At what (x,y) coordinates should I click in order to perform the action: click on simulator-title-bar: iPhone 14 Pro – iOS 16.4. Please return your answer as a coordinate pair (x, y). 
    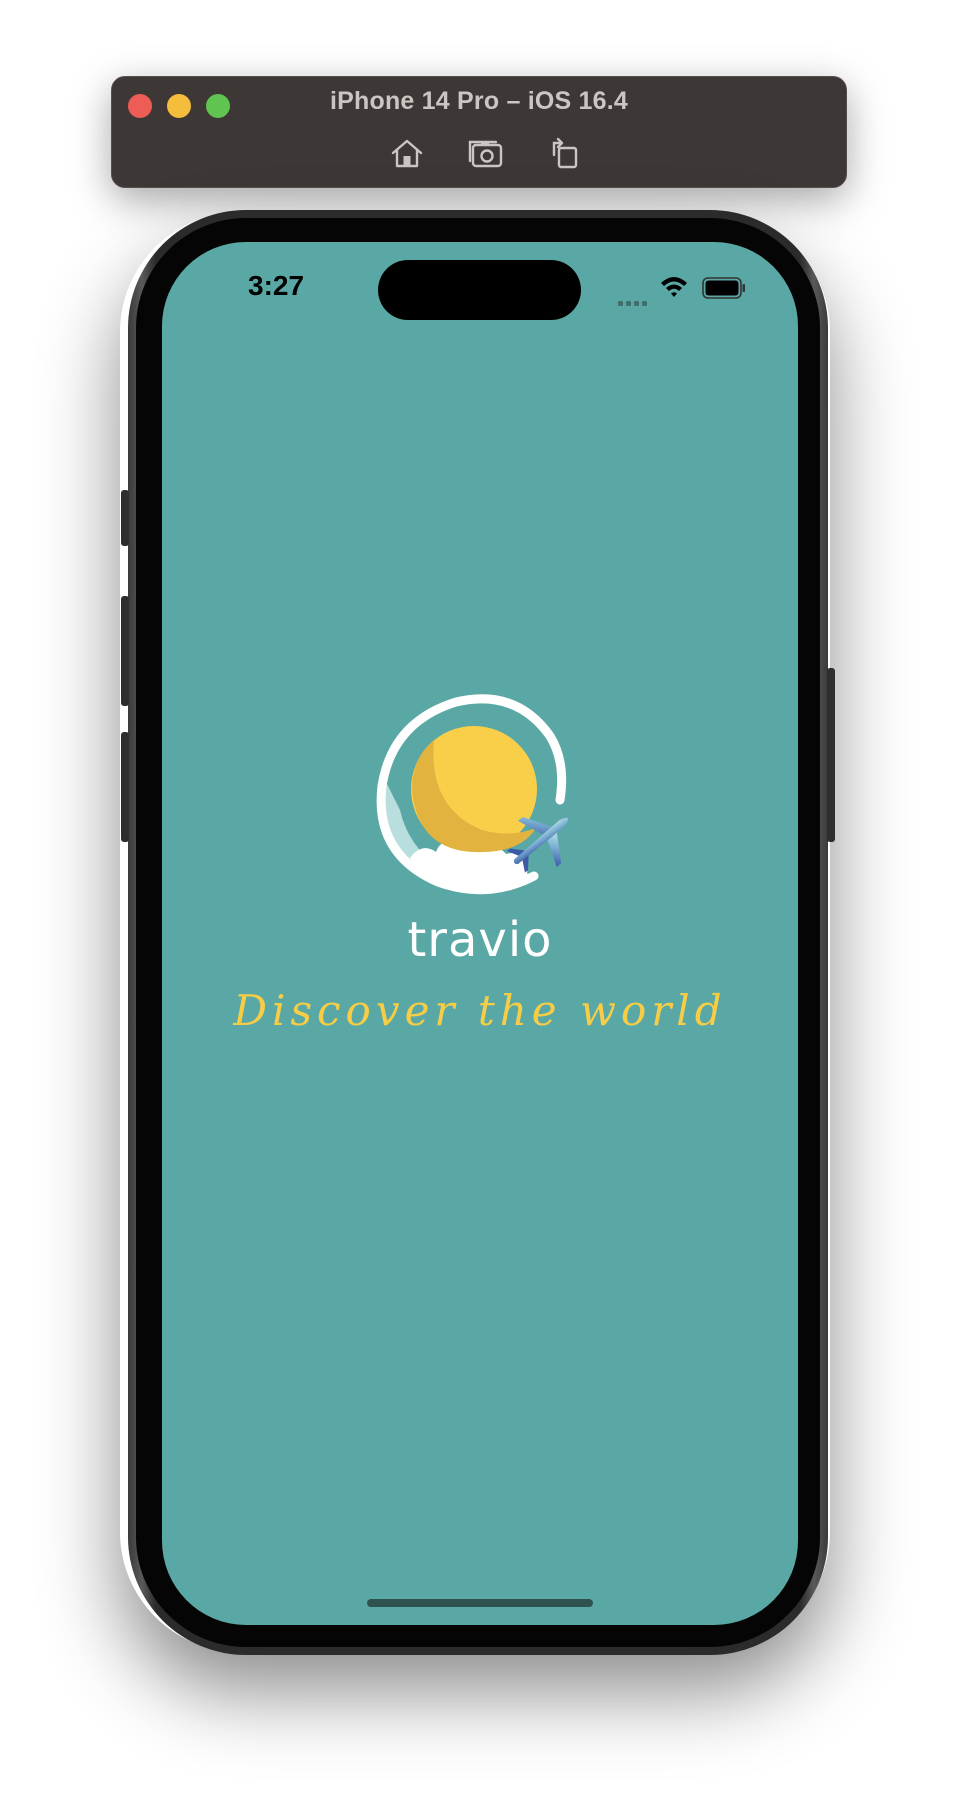
    Looking at the image, I should click on (479, 132).